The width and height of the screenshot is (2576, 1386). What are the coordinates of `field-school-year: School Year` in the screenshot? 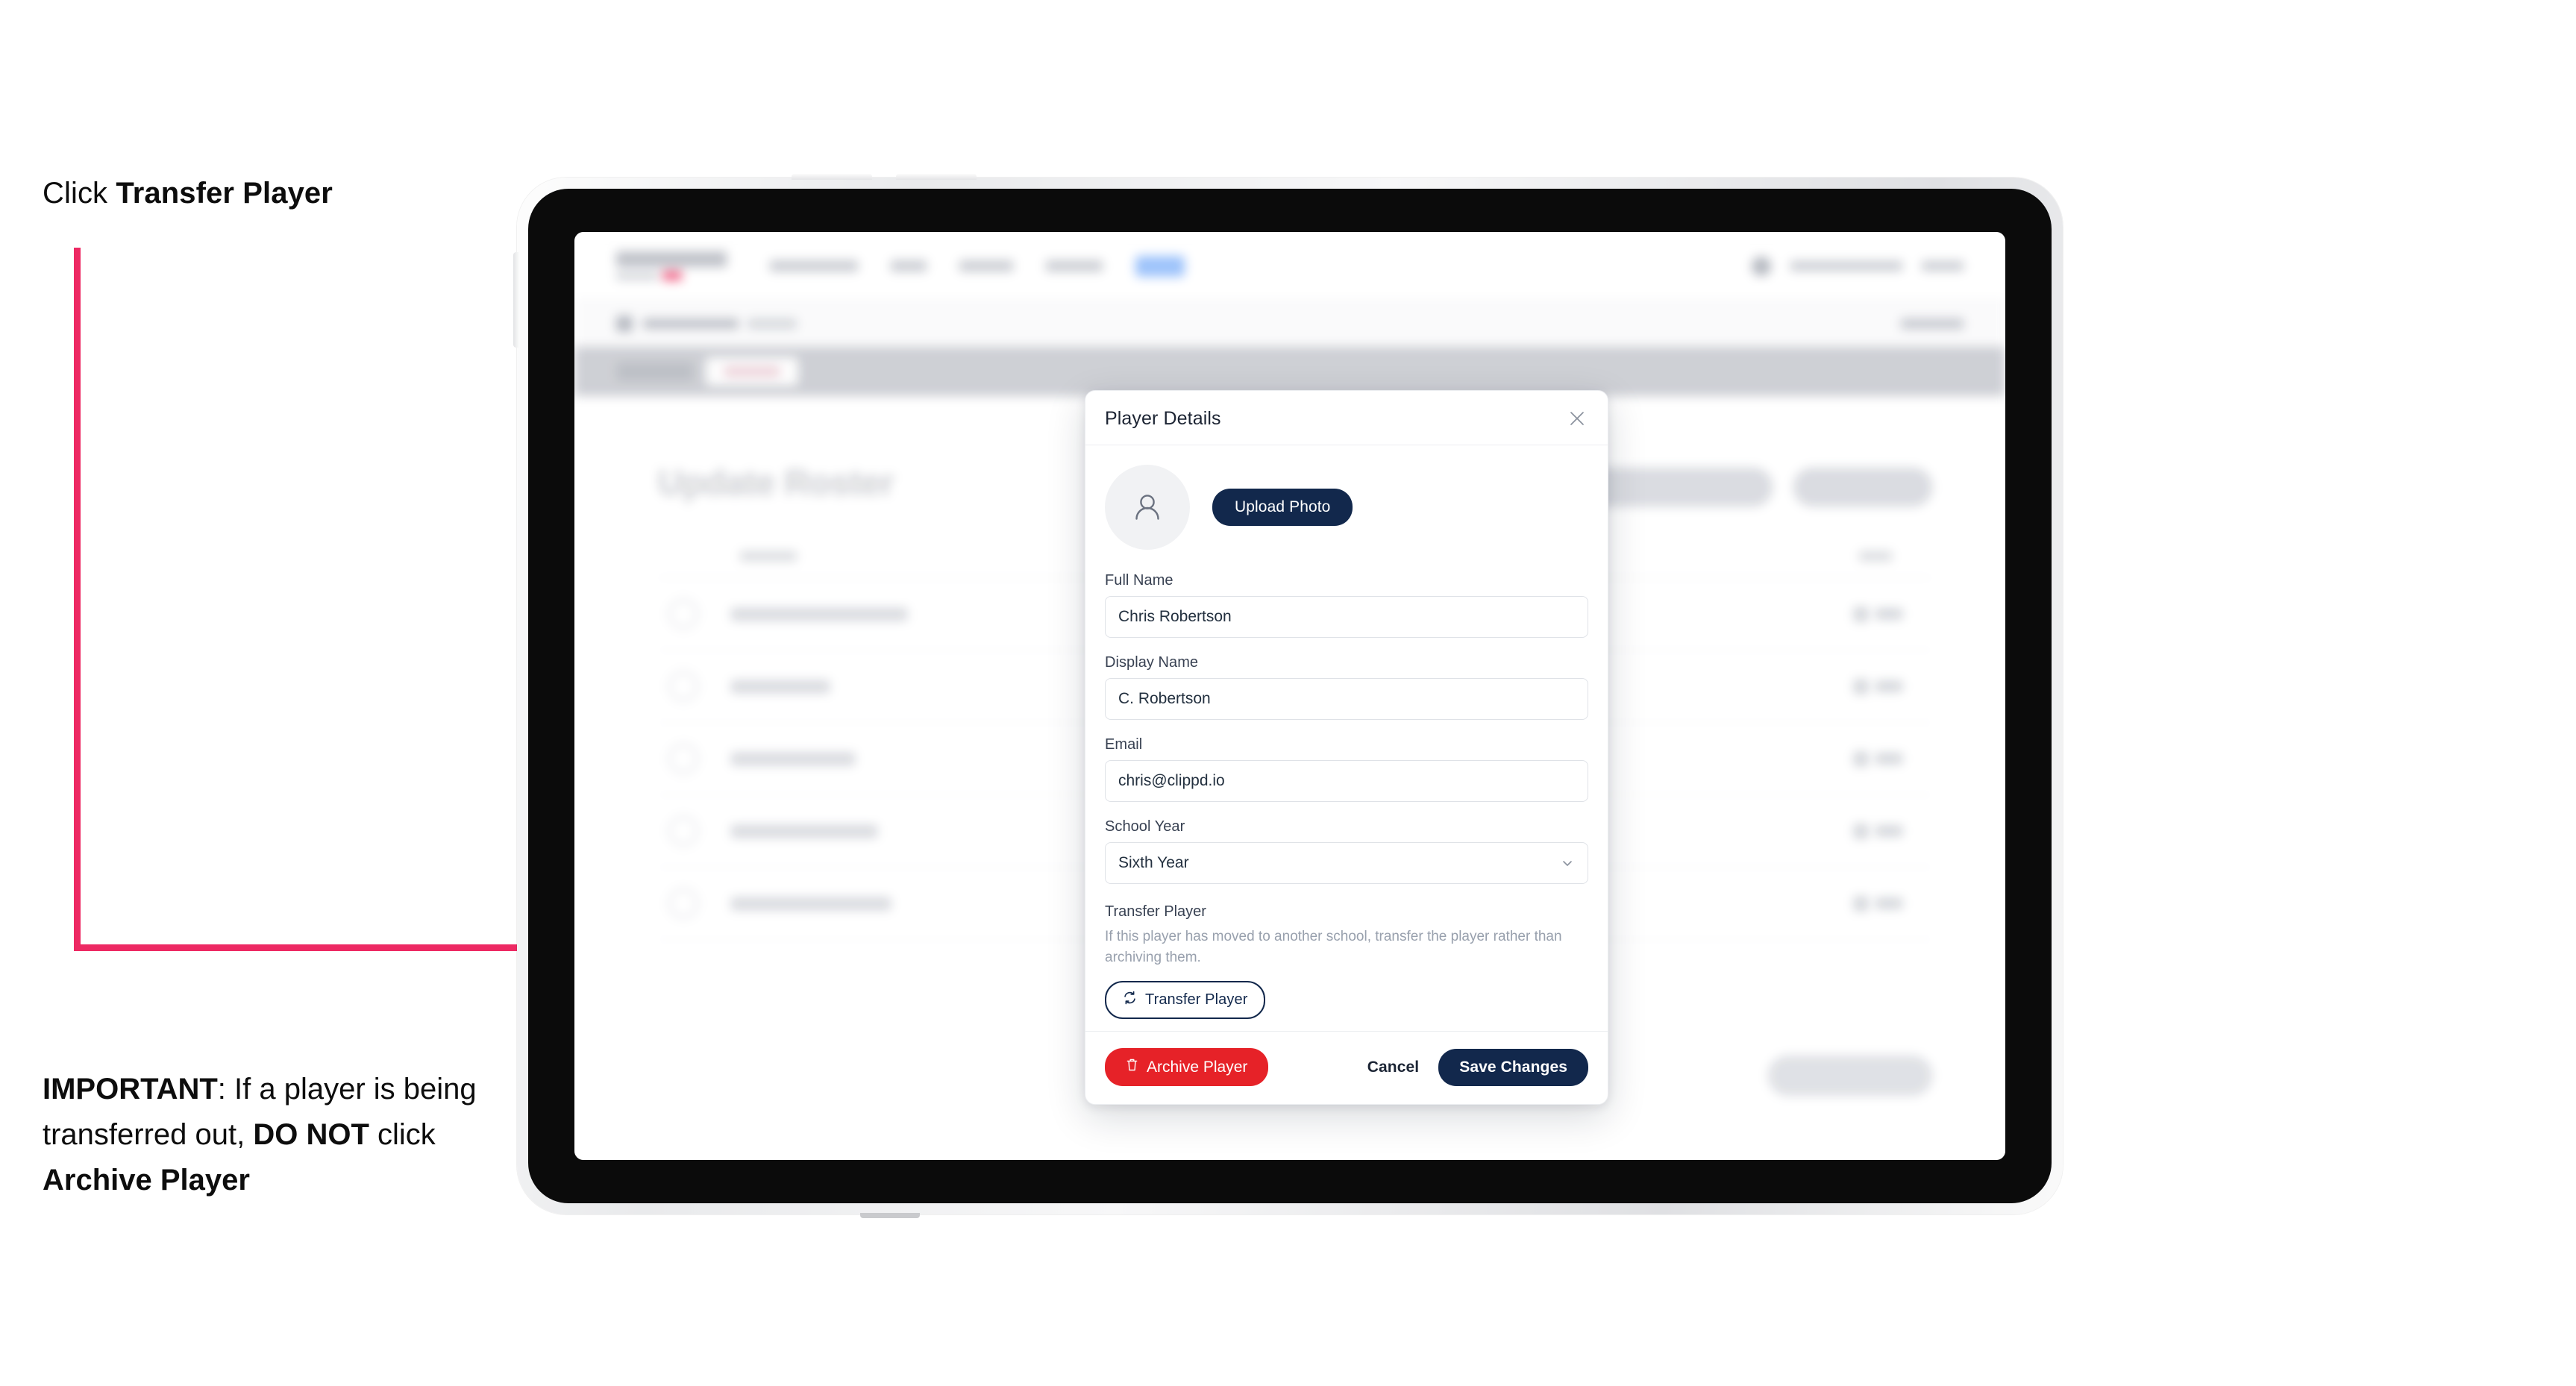 It's located at (1346, 851).